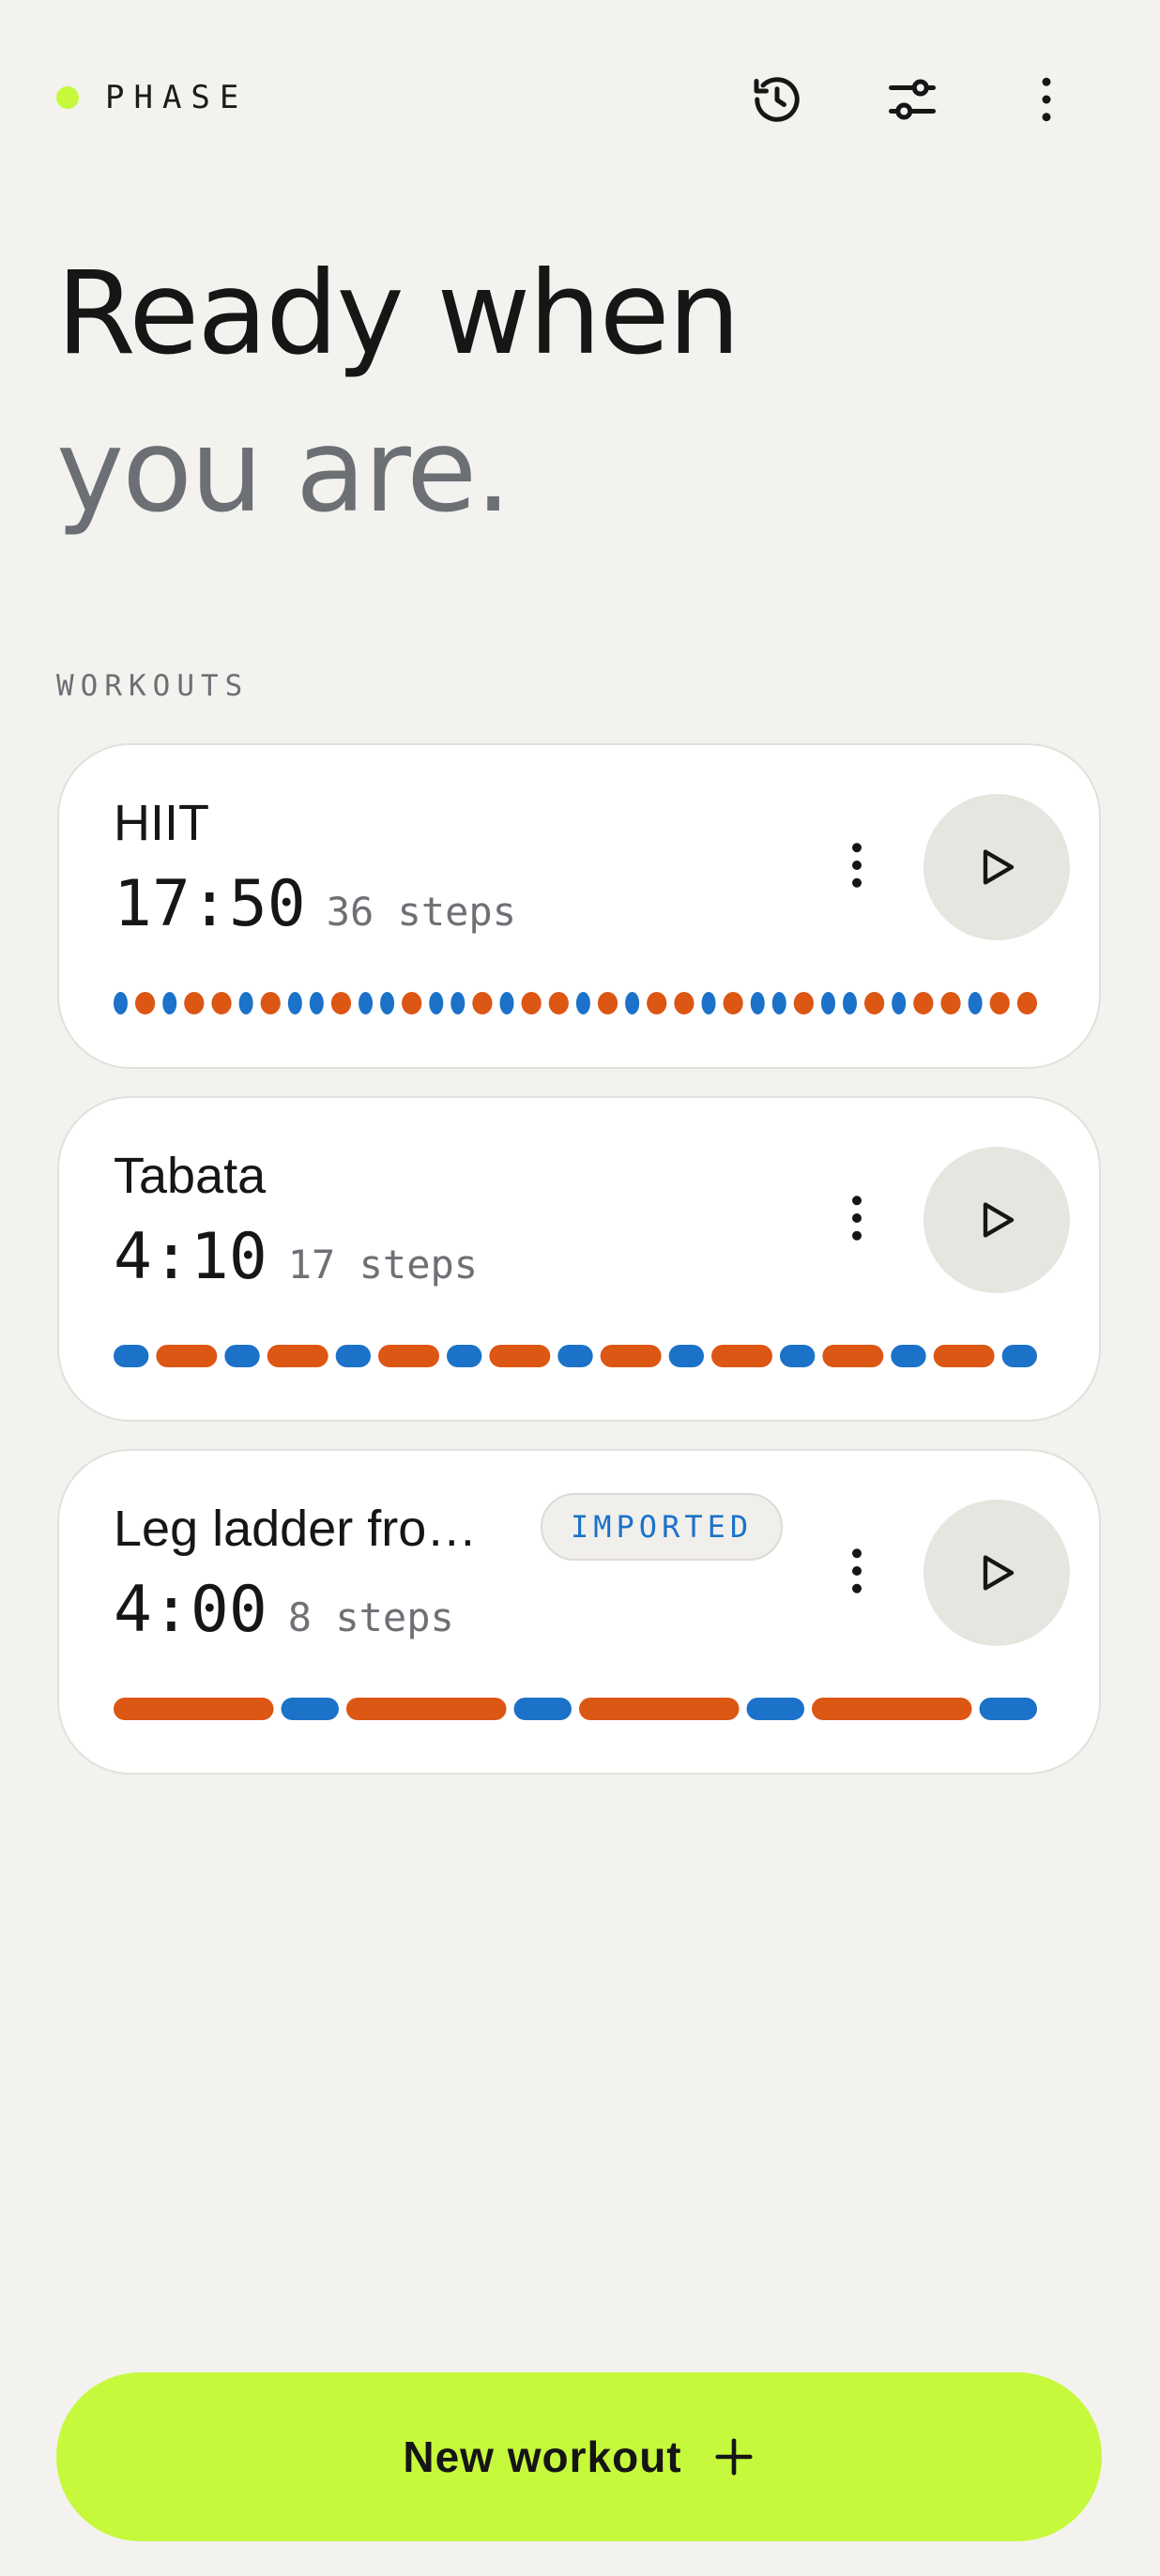 The image size is (1160, 2576). I want to click on workout-title: Tabata, so click(190, 1176).